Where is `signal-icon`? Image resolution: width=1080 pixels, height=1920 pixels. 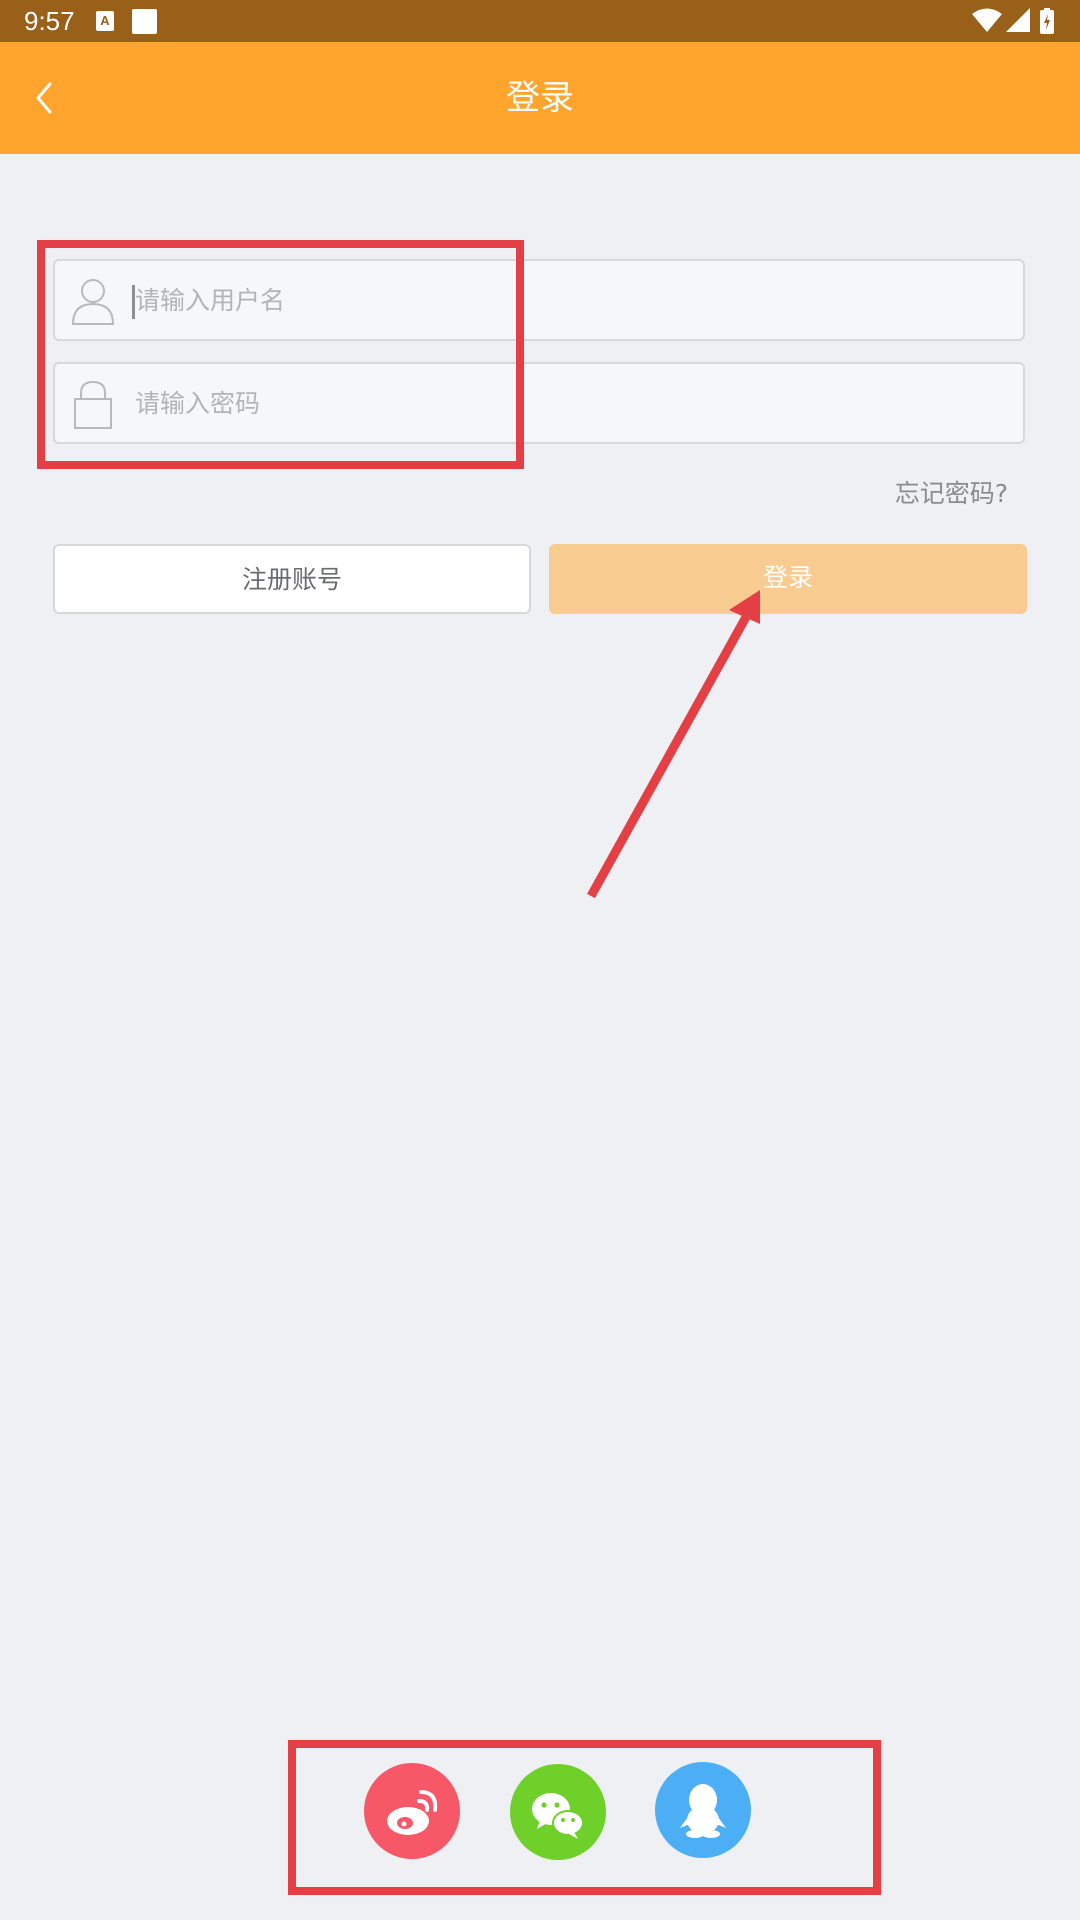 signal-icon is located at coordinates (1018, 20).